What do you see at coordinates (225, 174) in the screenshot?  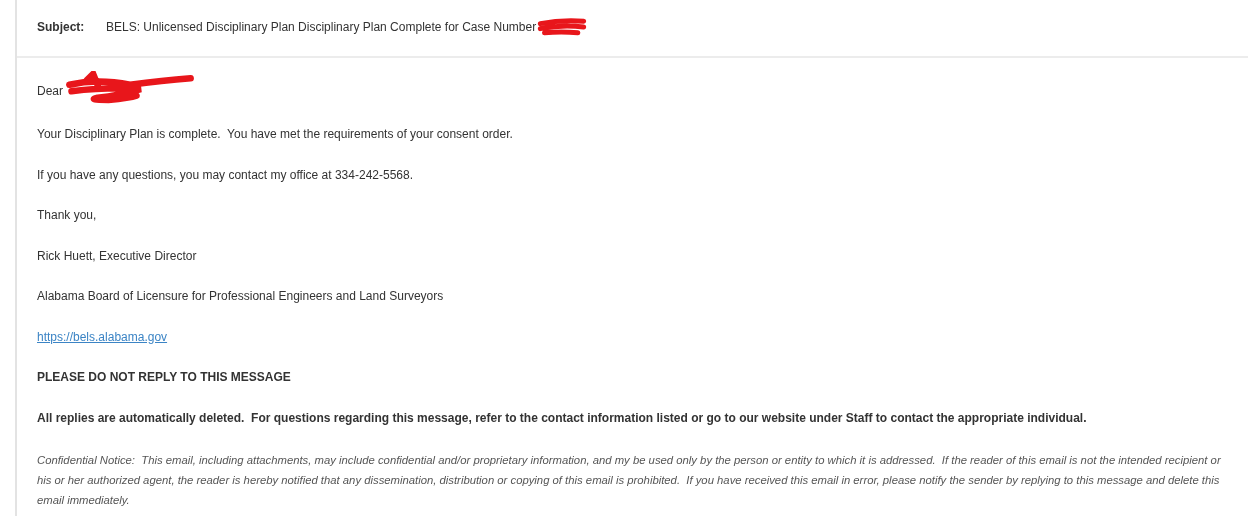 I see `body-text: If you have any questions, you may contact my office at 334-242-5568.` at bounding box center [225, 174].